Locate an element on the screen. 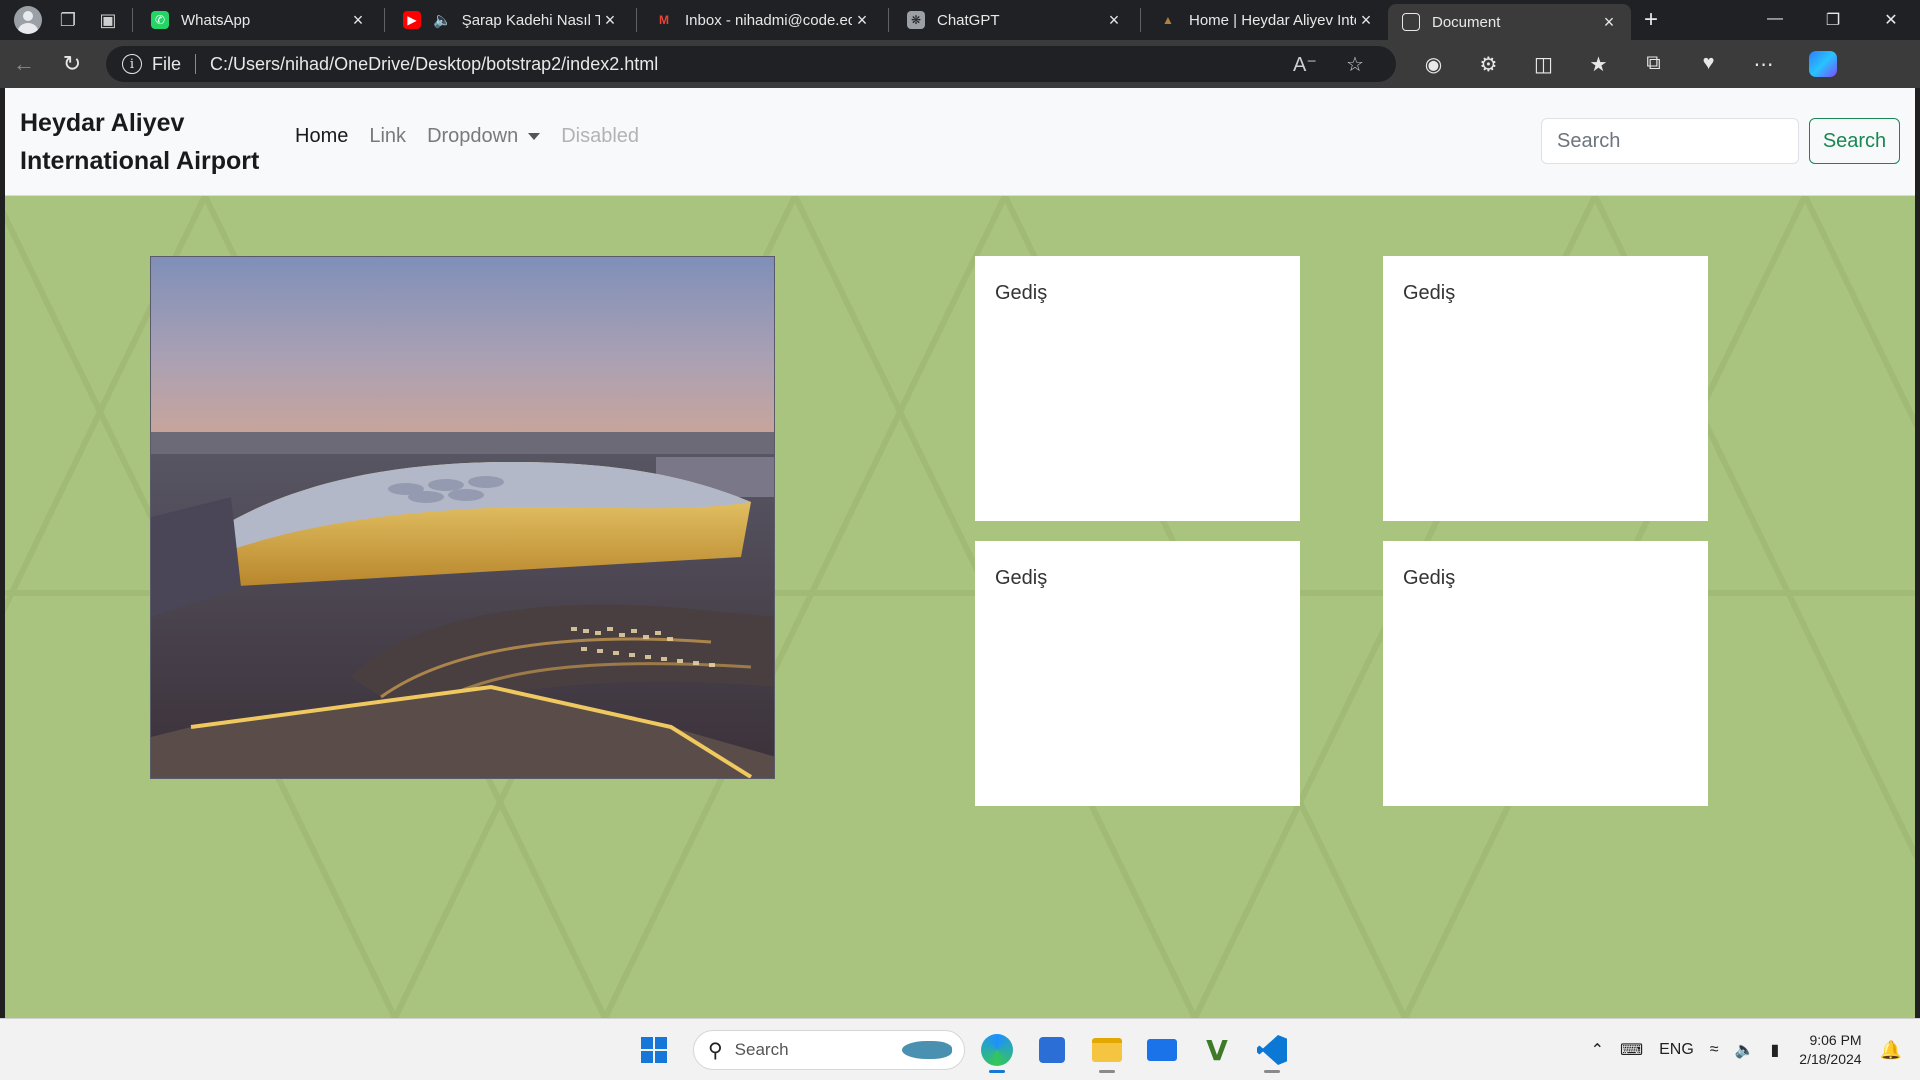  edge-app is located at coordinates (997, 1050).